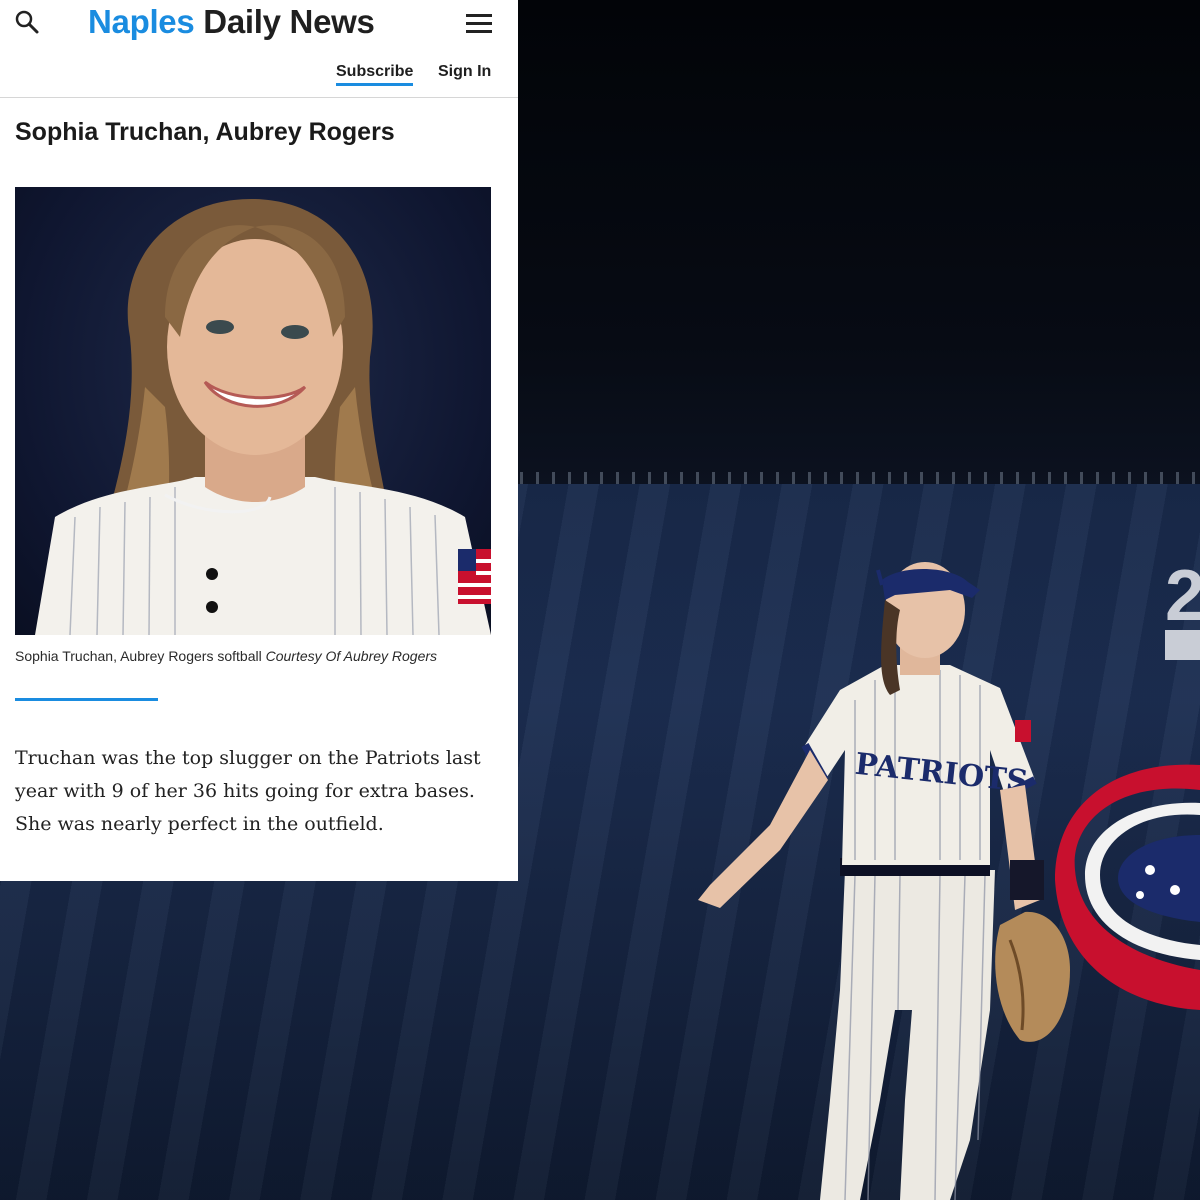 The width and height of the screenshot is (1200, 1200). I want to click on logo-daily-news: Daily News, so click(289, 21).